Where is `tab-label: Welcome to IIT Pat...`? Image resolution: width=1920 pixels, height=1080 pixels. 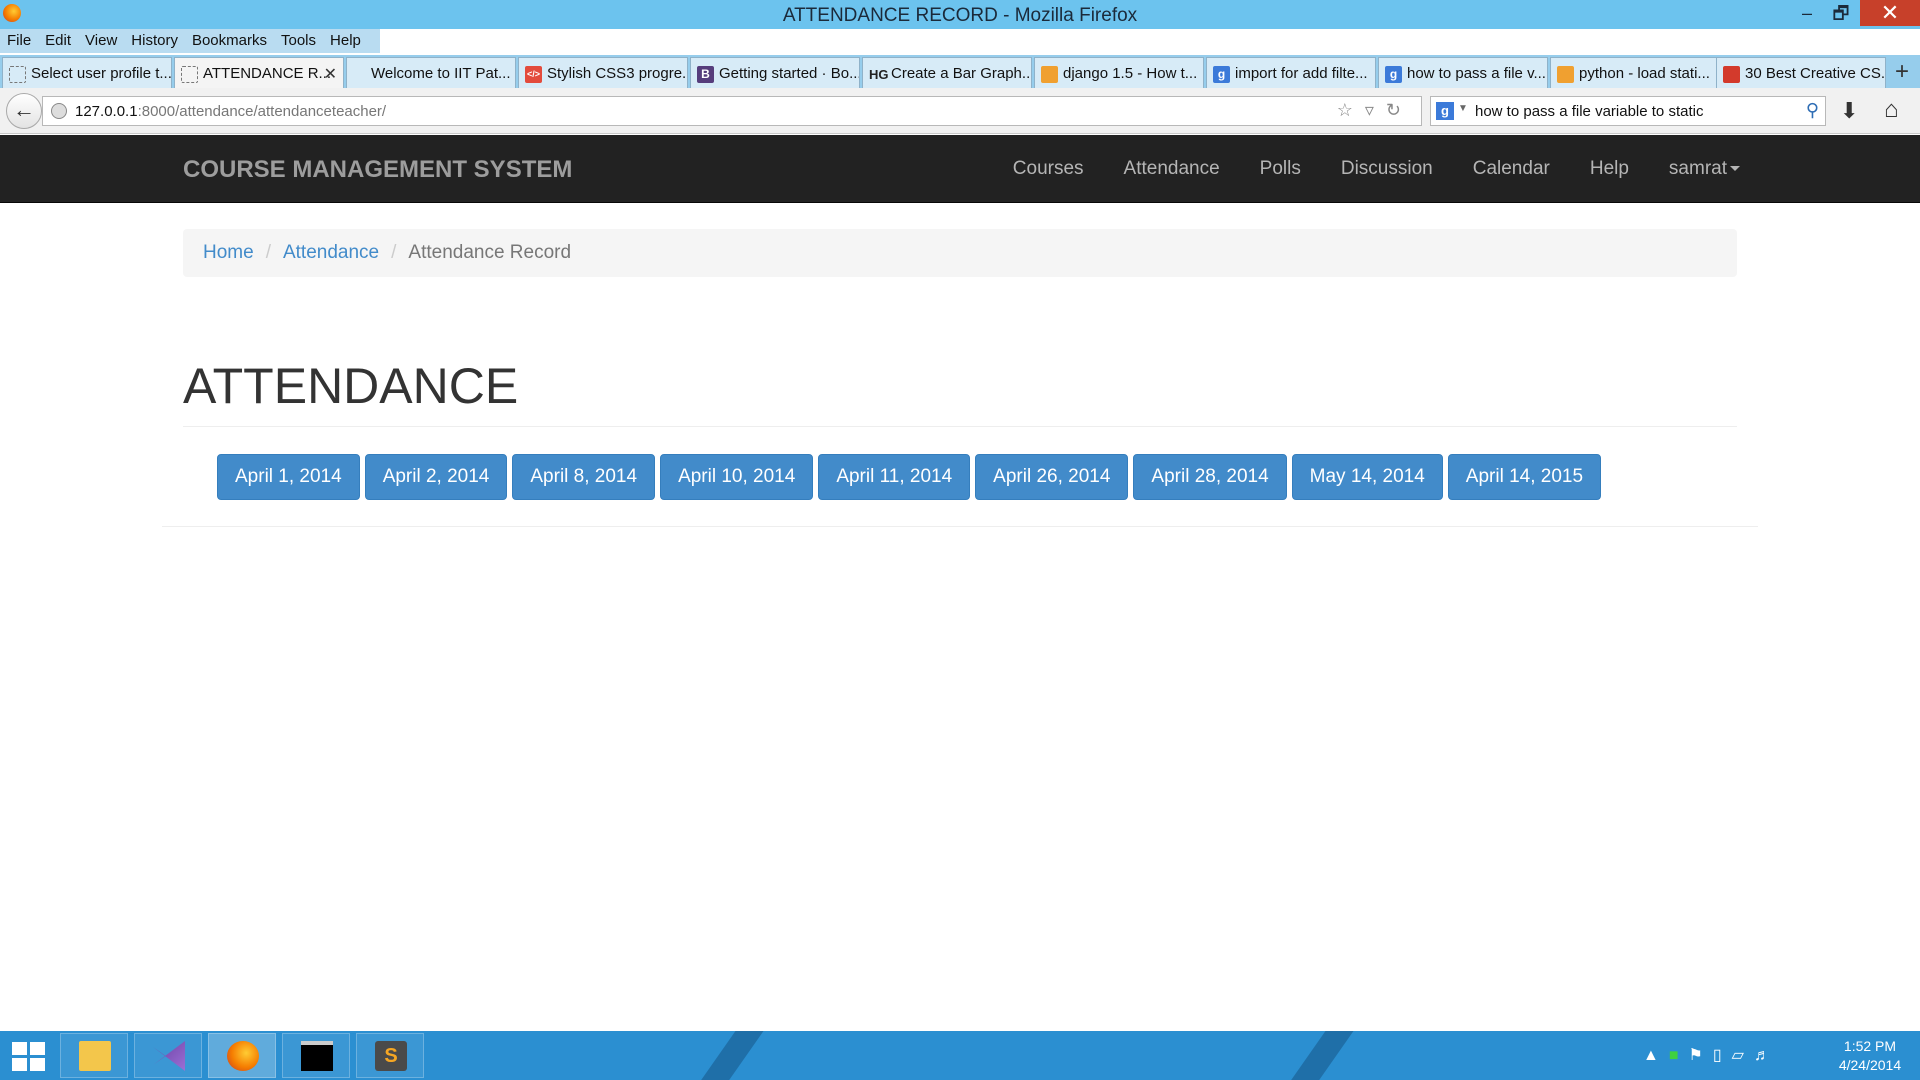 tab-label: Welcome to IIT Pat... is located at coordinates (441, 73).